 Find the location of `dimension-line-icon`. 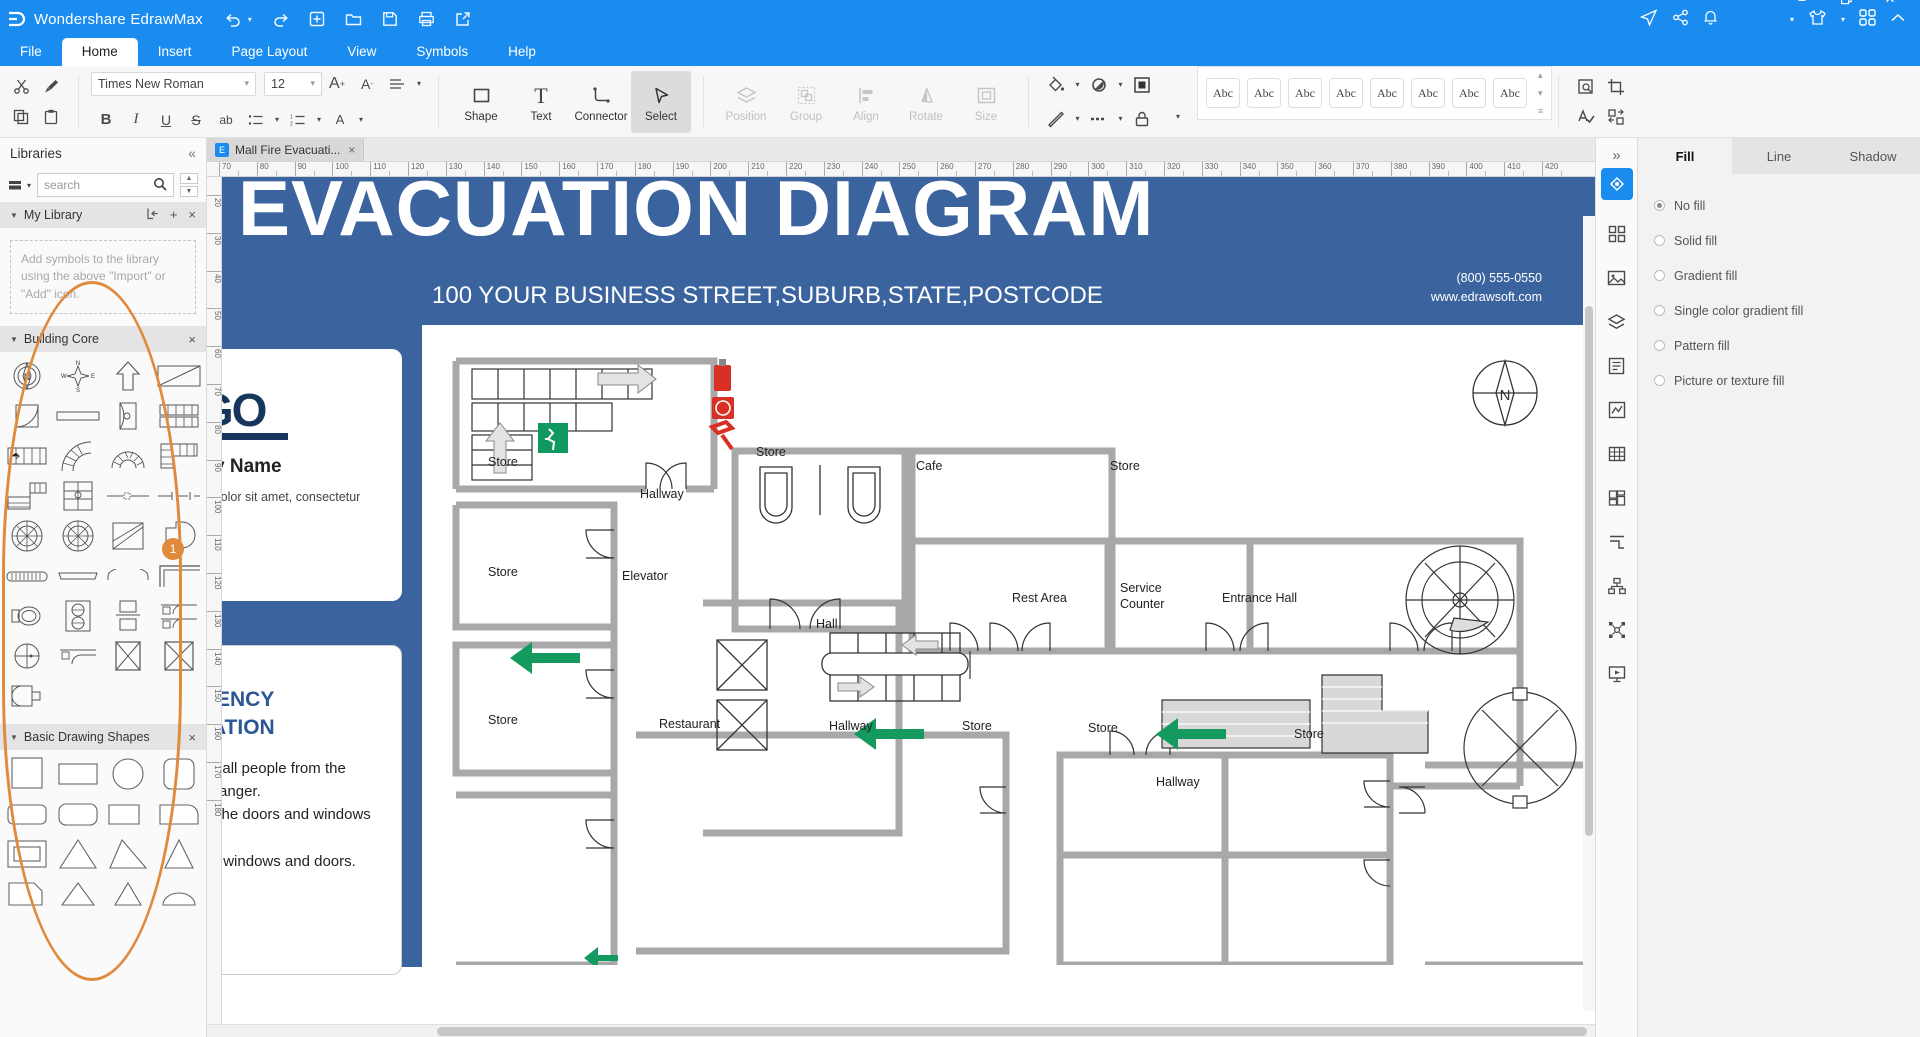

dimension-line-icon is located at coordinates (128, 496).